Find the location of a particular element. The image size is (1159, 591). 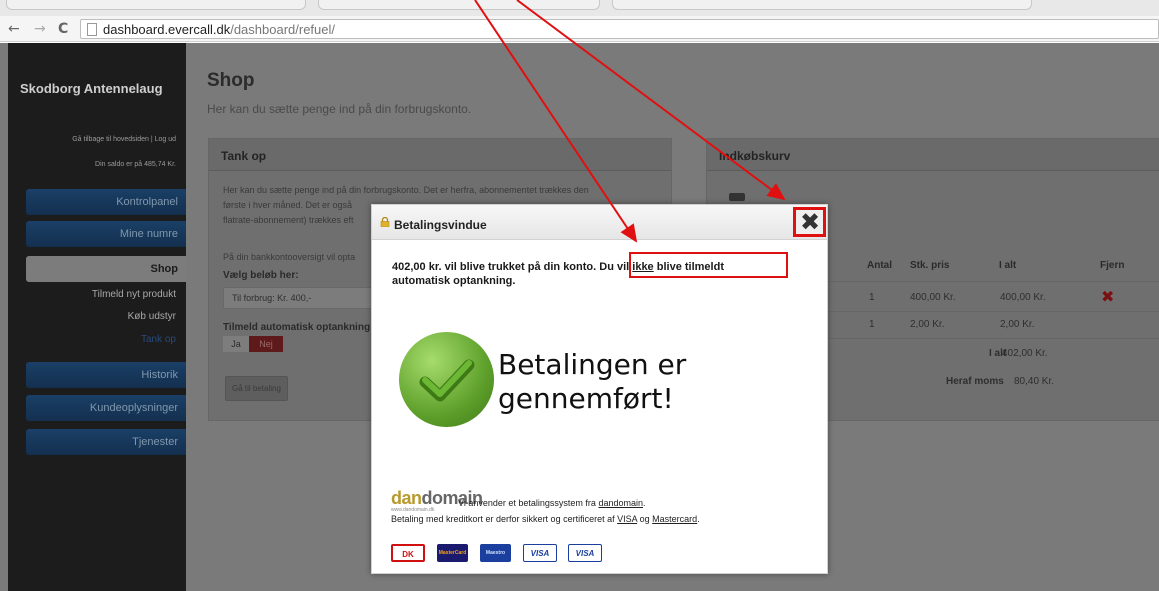

row2-total: 2,00 Kr. is located at coordinates (1017, 324).